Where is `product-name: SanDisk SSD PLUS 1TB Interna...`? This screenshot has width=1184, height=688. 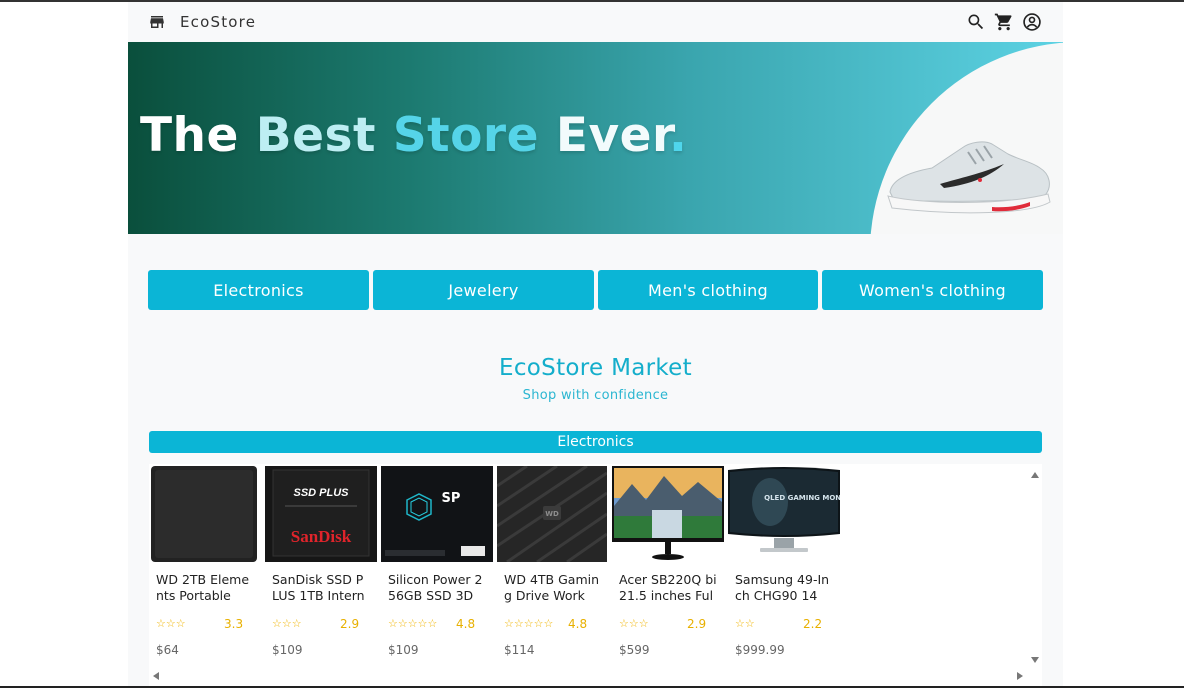 product-name: SanDisk SSD PLUS 1TB Interna... is located at coordinates (321, 588).